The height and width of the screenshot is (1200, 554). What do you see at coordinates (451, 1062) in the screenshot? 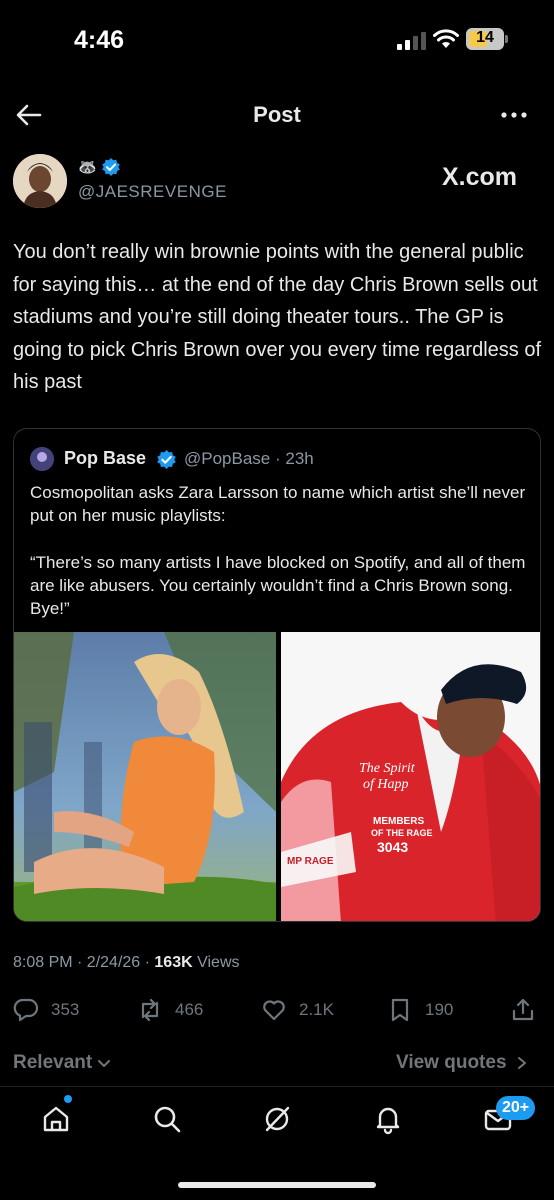
I see `view-quotes-label: View quotes` at bounding box center [451, 1062].